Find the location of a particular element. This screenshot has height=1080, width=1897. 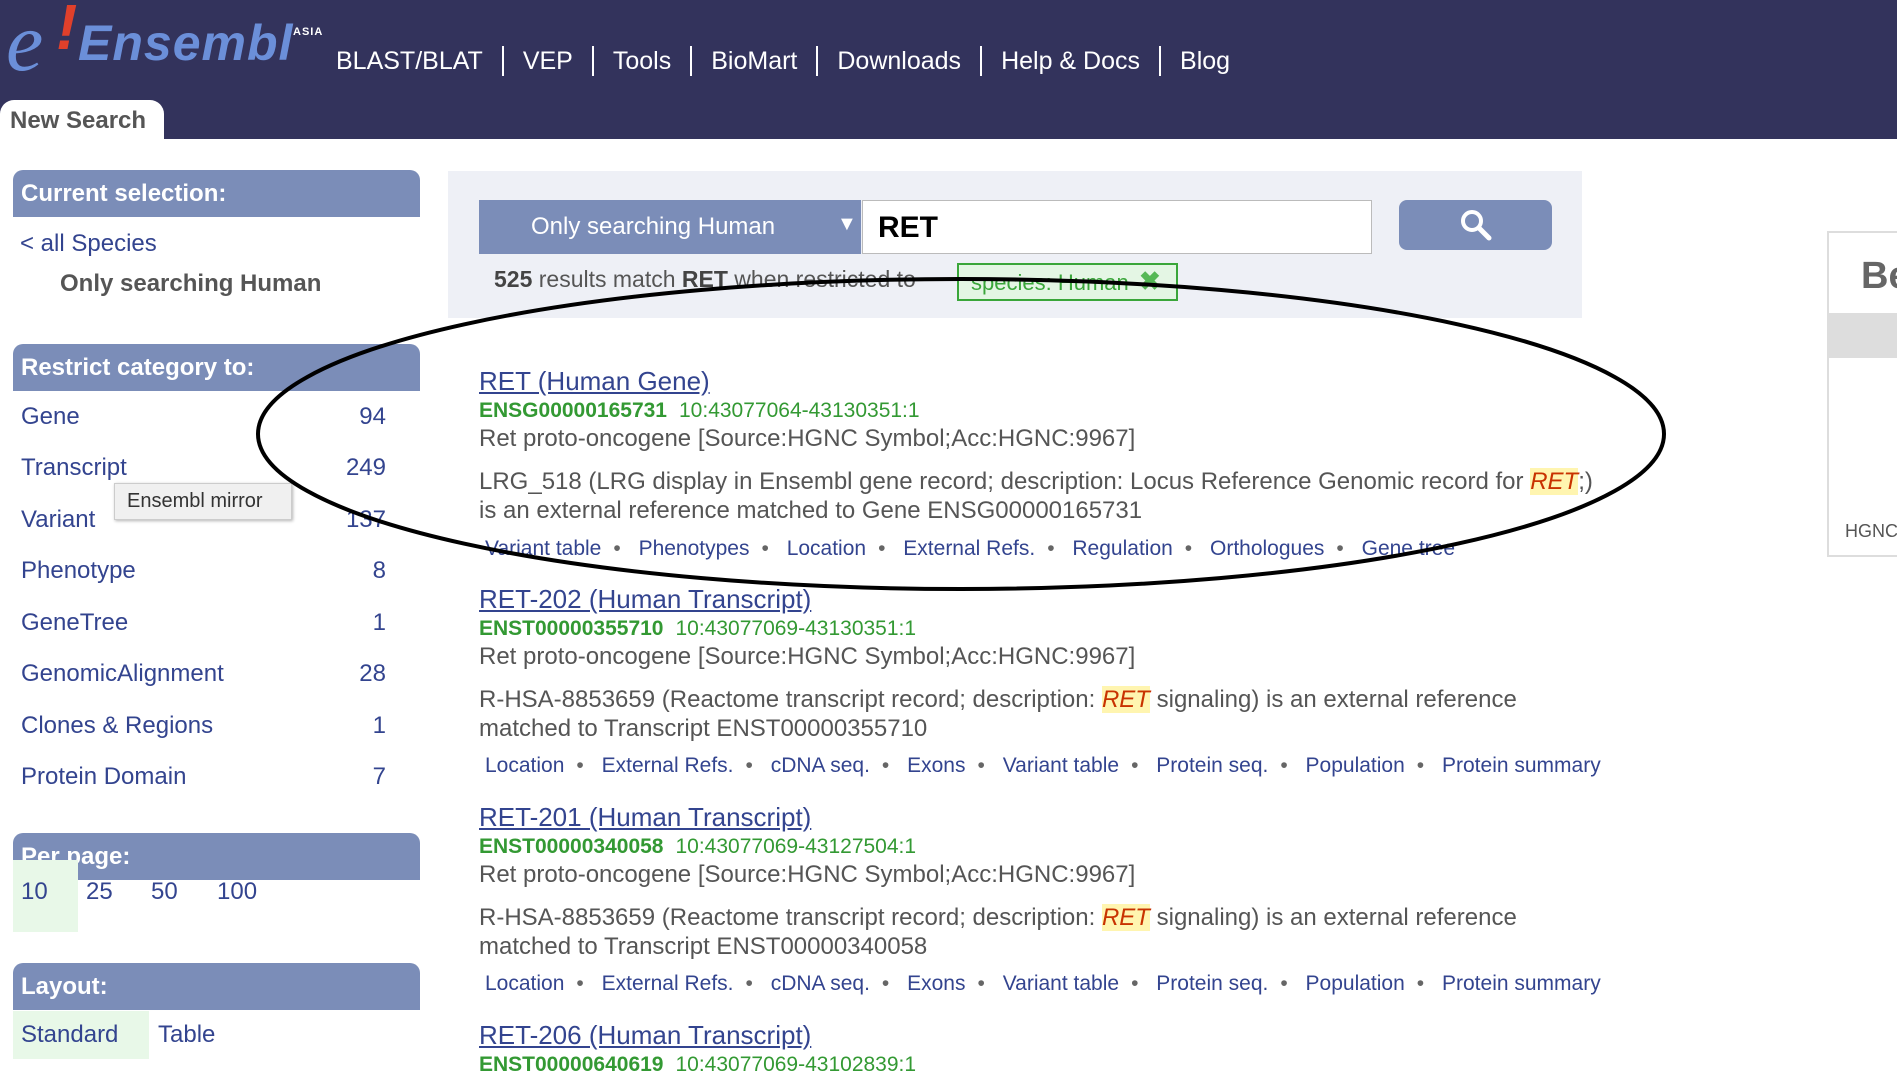

xref-text-tail: signaling) is an external reference is located at coordinates (1333, 917).